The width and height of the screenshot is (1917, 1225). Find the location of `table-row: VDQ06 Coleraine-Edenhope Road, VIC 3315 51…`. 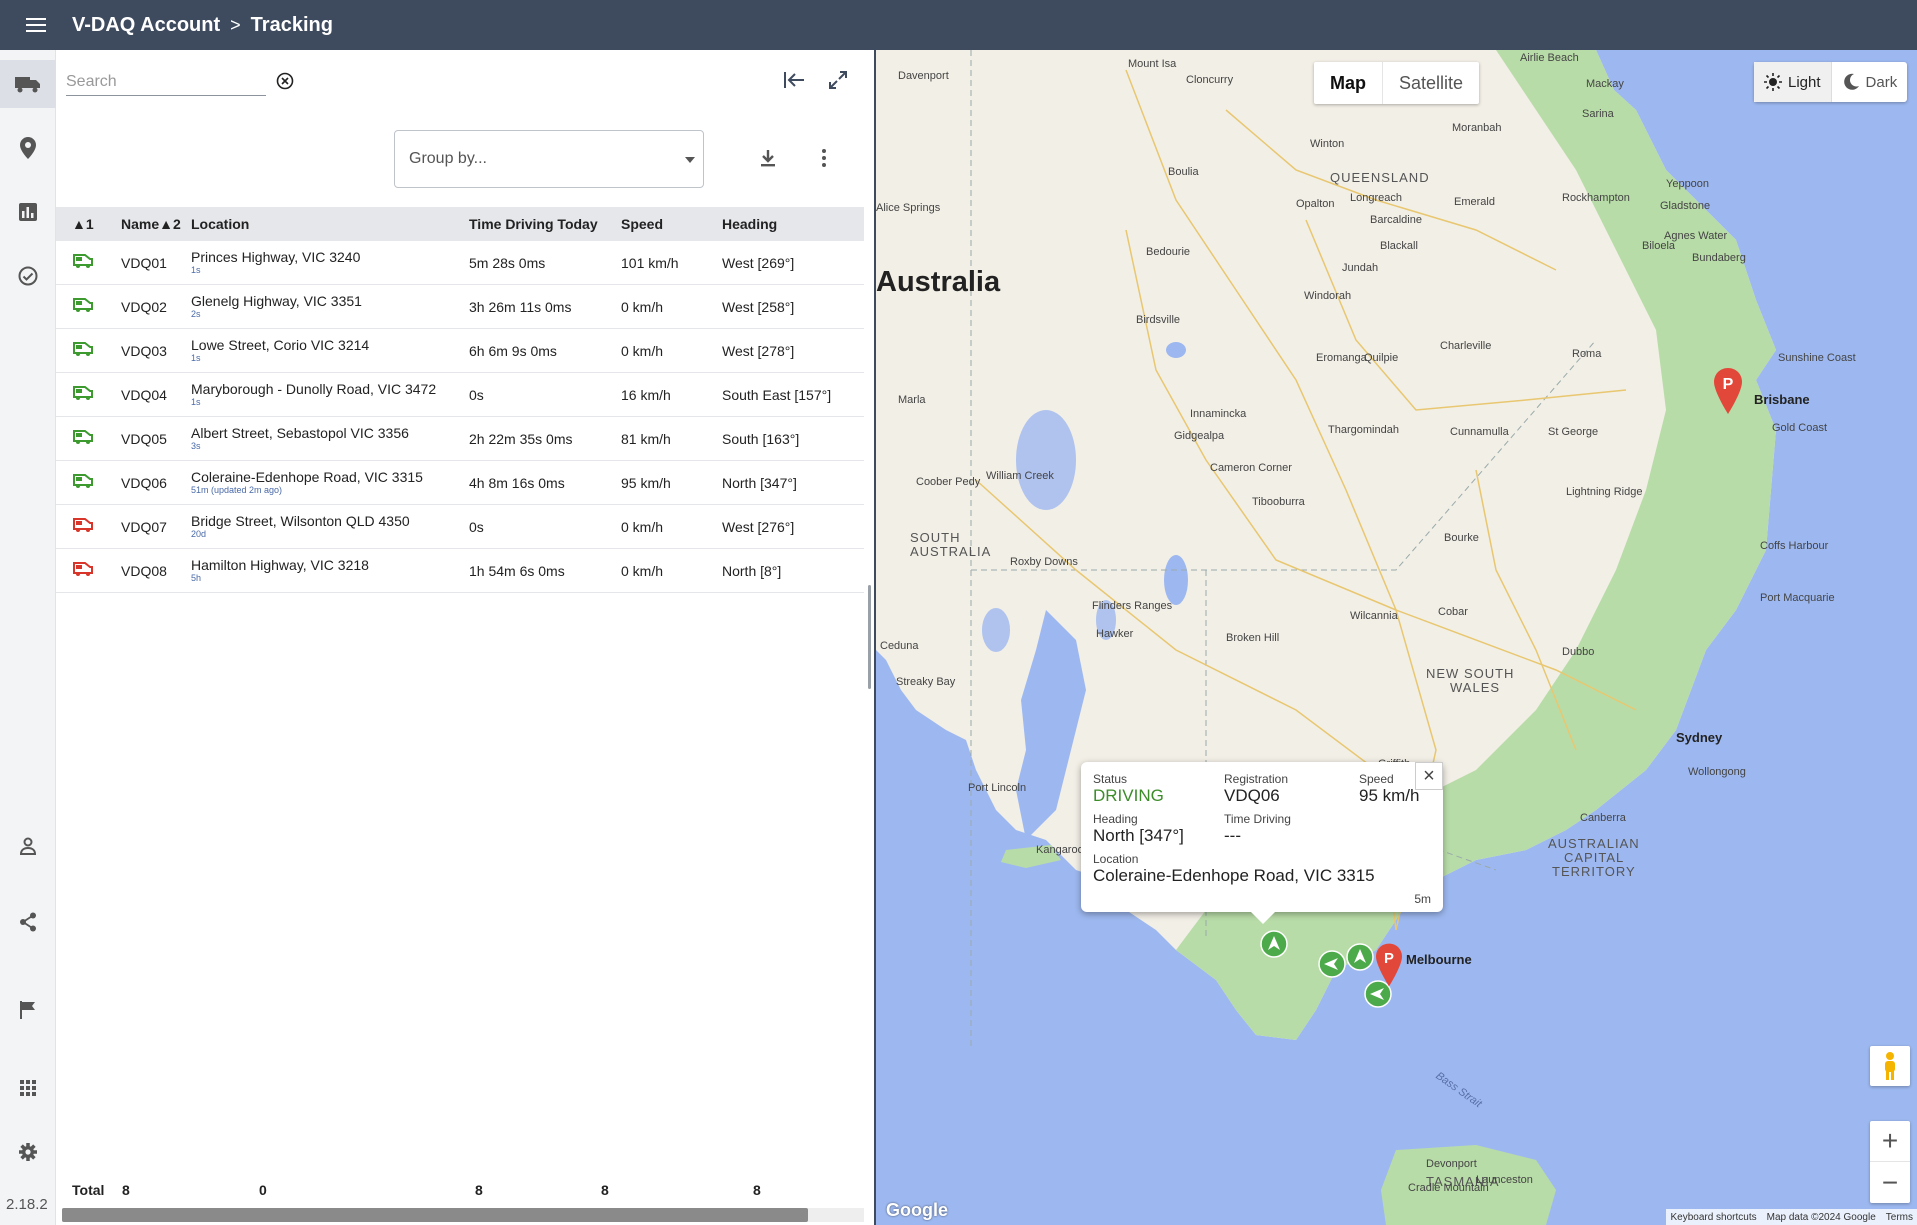

table-row: VDQ06 Coleraine-Edenhope Road, VIC 3315 51… is located at coordinates (460, 483).